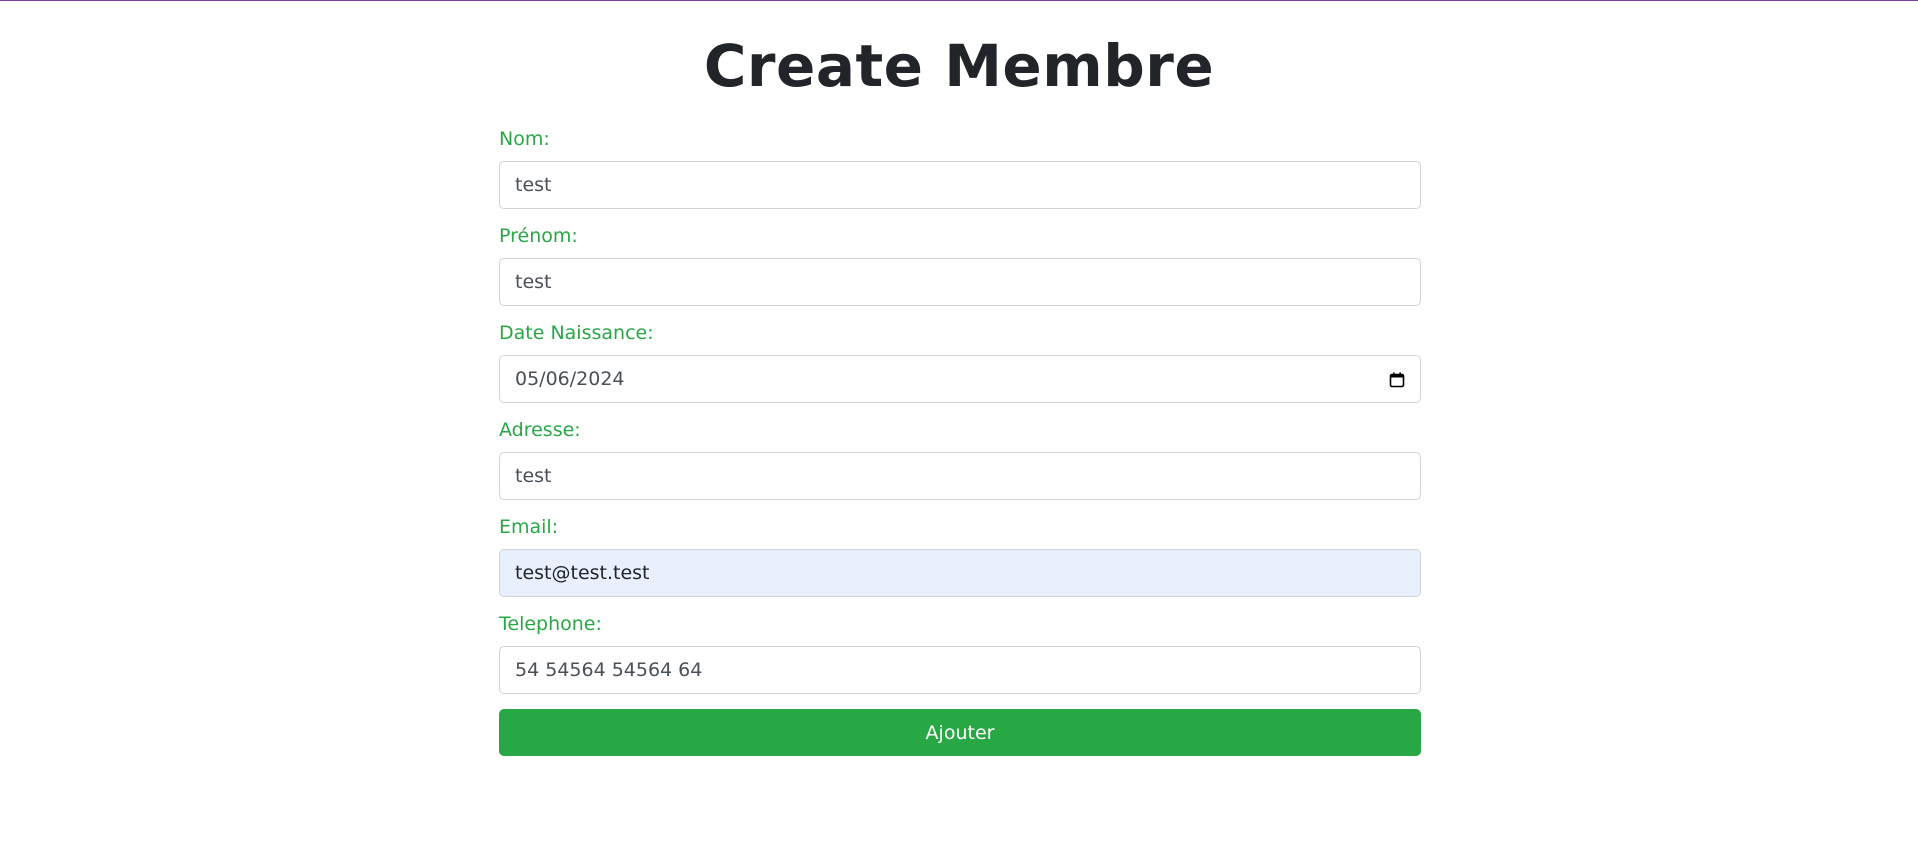 This screenshot has height=867, width=1918. I want to click on date-naissance-input: 05/06/2024, so click(960, 379).